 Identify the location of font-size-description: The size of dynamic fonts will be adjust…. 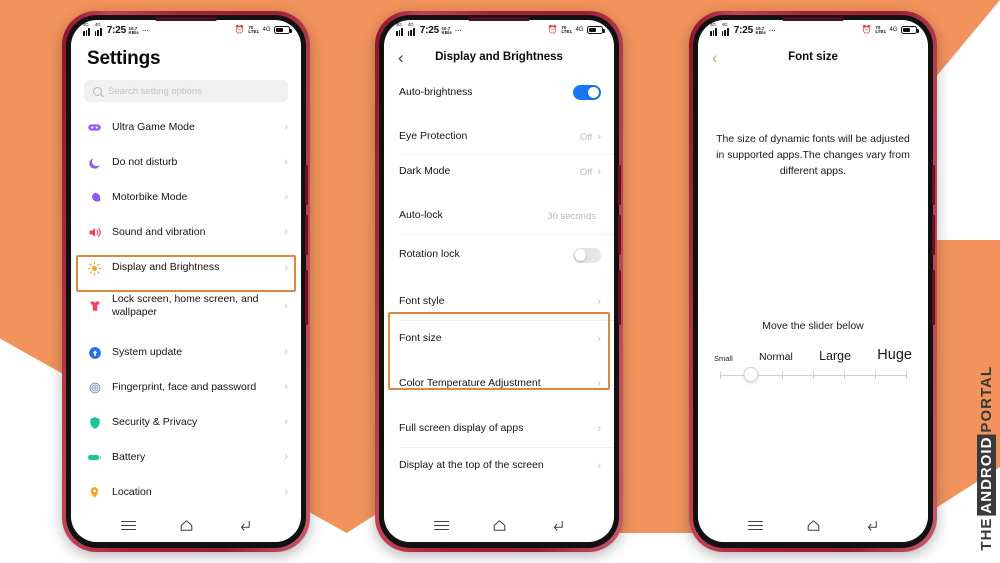
(813, 155).